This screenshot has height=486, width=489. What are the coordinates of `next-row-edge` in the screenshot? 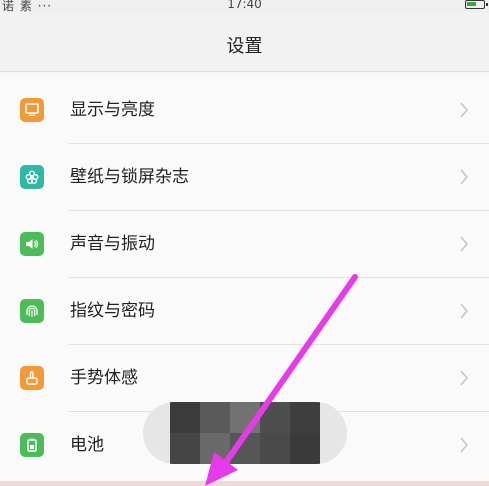 It's located at (244, 483).